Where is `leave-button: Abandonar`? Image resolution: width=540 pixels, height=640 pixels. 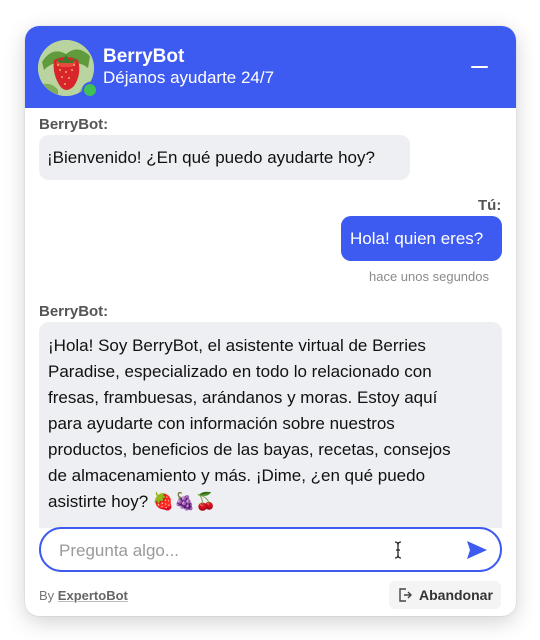
leave-button: Abandonar is located at coordinates (445, 595).